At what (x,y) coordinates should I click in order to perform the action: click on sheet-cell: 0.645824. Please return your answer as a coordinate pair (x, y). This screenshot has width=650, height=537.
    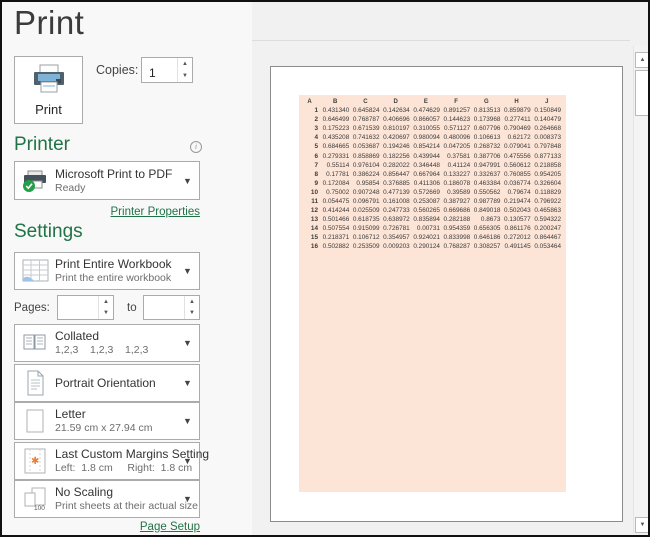
    Looking at the image, I should click on (366, 111).